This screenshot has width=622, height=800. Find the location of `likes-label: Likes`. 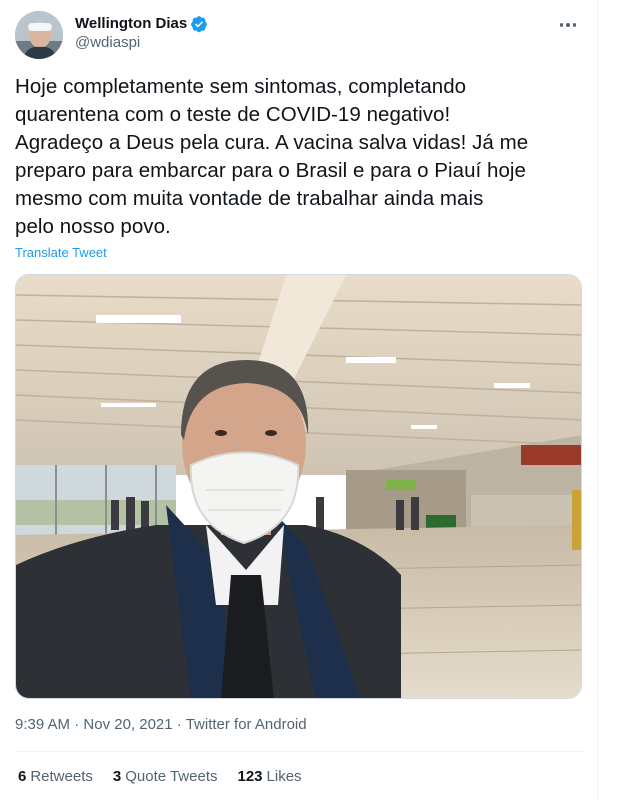

likes-label: Likes is located at coordinates (284, 776).